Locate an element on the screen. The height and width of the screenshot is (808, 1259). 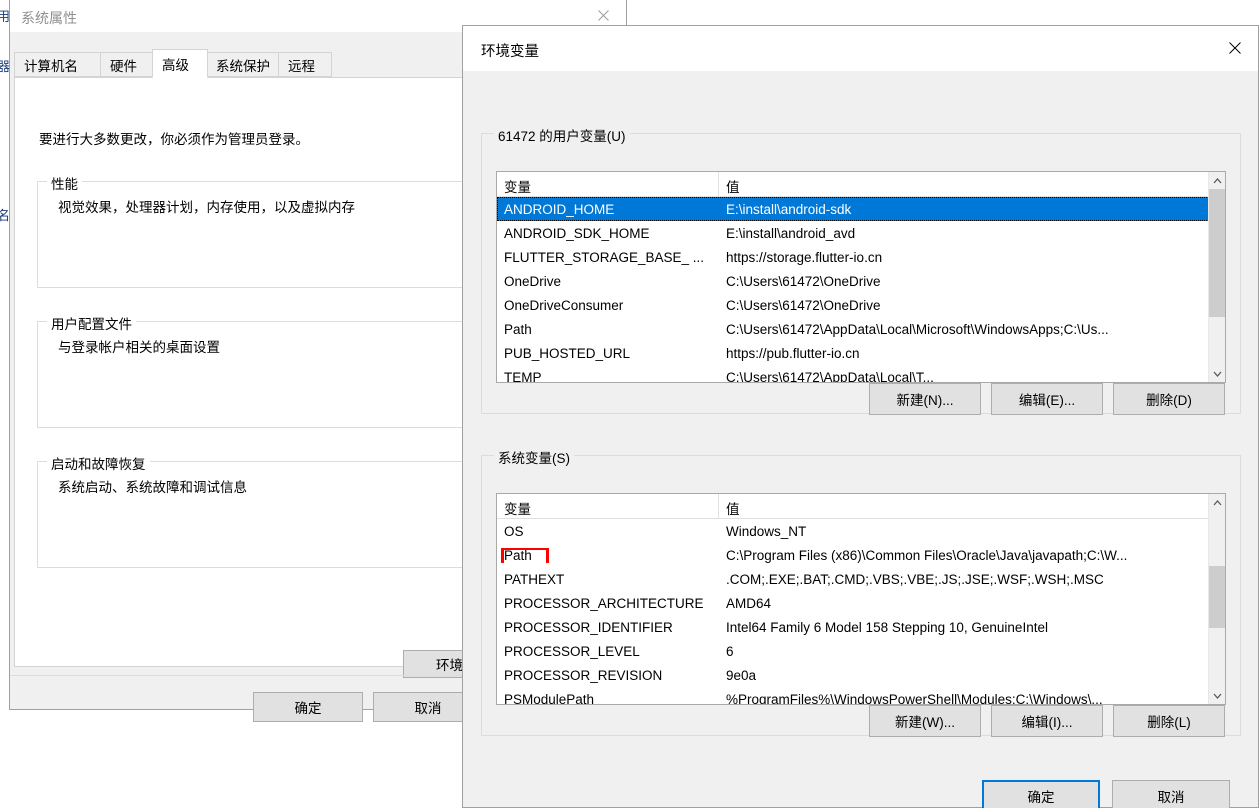
variable-value: E:\install\android_avd is located at coordinates (791, 233).